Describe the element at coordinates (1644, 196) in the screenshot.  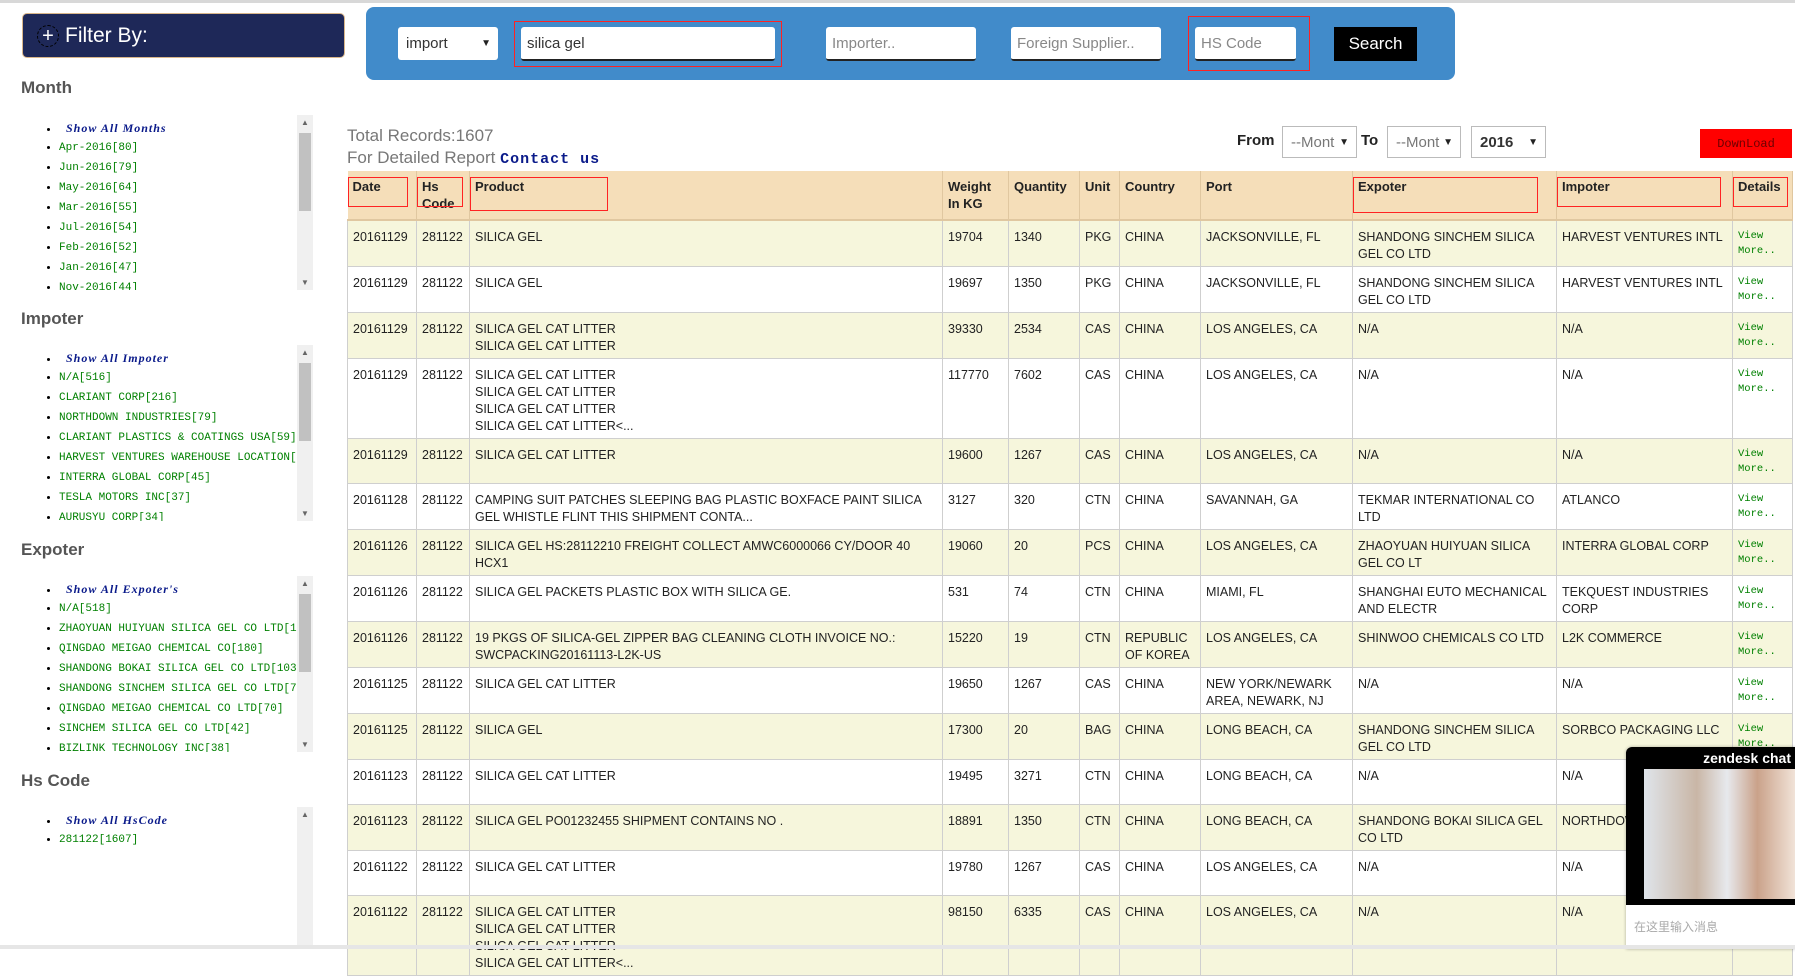
I see `column-header: Impoter` at that location.